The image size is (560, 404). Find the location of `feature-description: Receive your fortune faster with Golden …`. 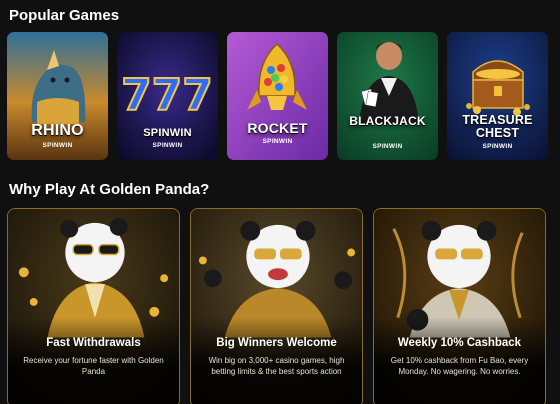

feature-description: Receive your fortune faster with Golden … is located at coordinates (93, 366).